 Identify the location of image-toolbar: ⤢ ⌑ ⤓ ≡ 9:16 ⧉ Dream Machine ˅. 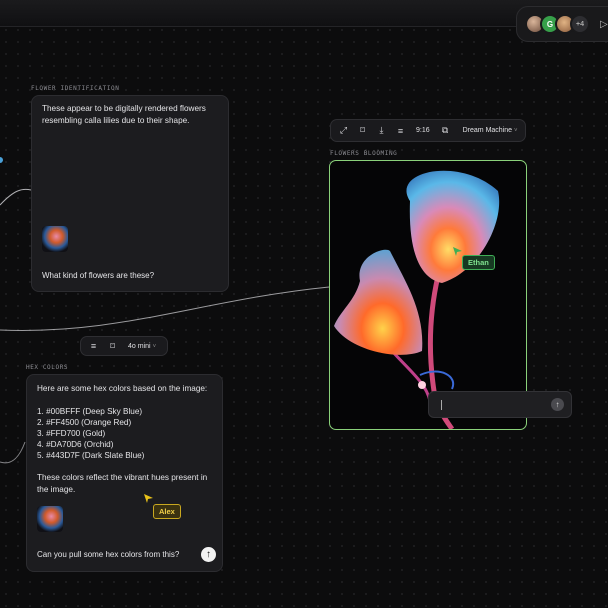
(428, 130).